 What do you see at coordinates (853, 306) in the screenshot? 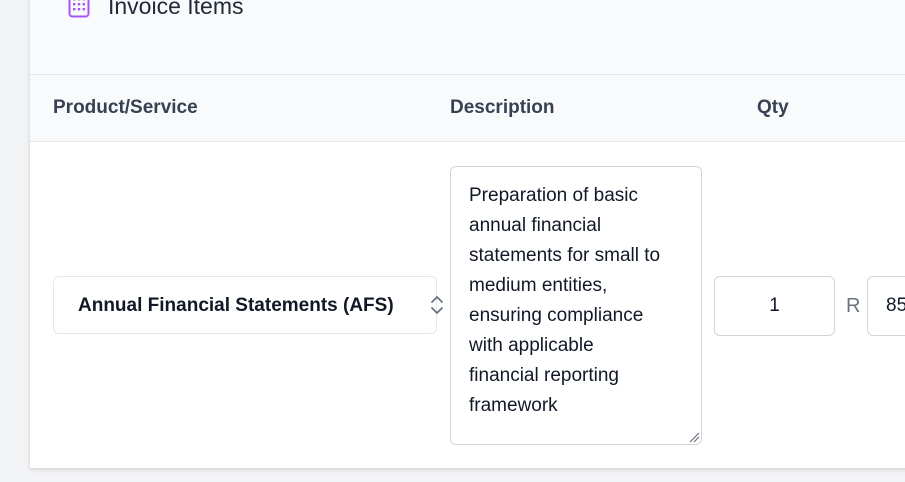
I see `currency-symbol: R` at bounding box center [853, 306].